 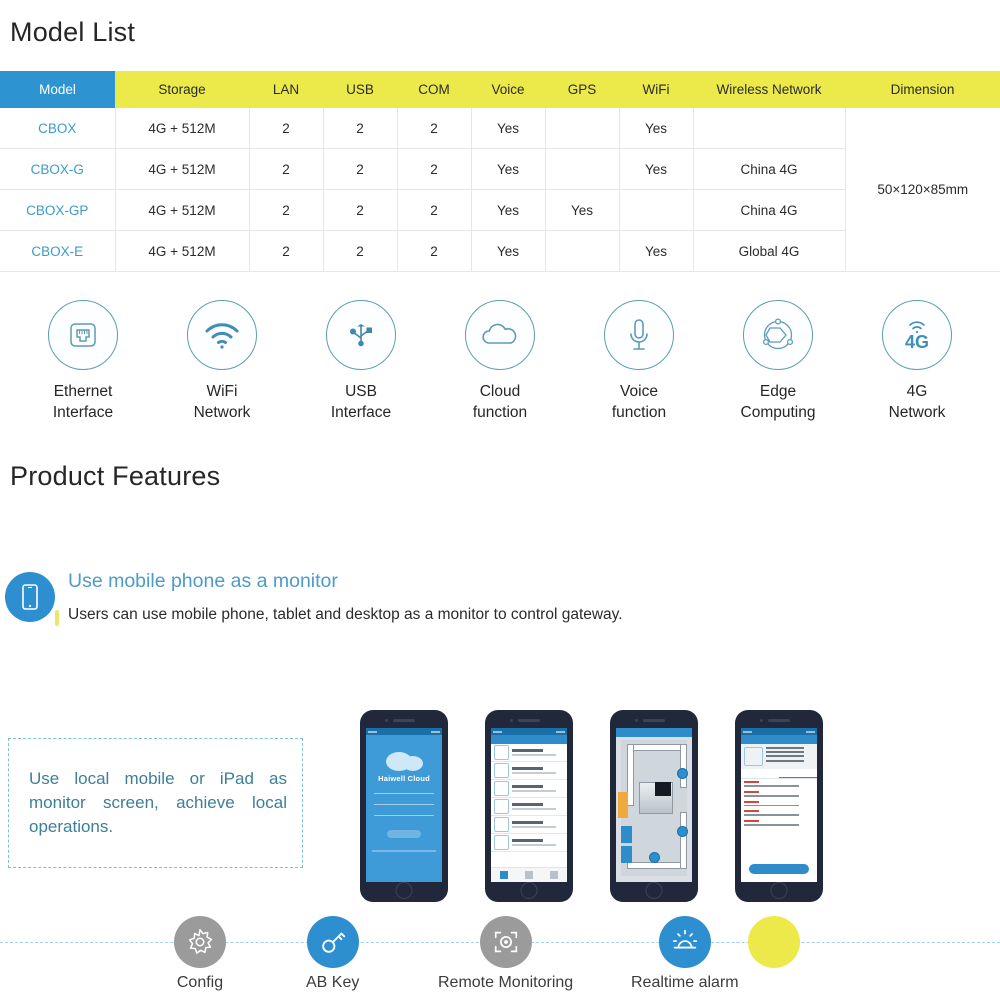 I want to click on timeline-node-remote-monitoring: Remote Monitoring, so click(x=505, y=954).